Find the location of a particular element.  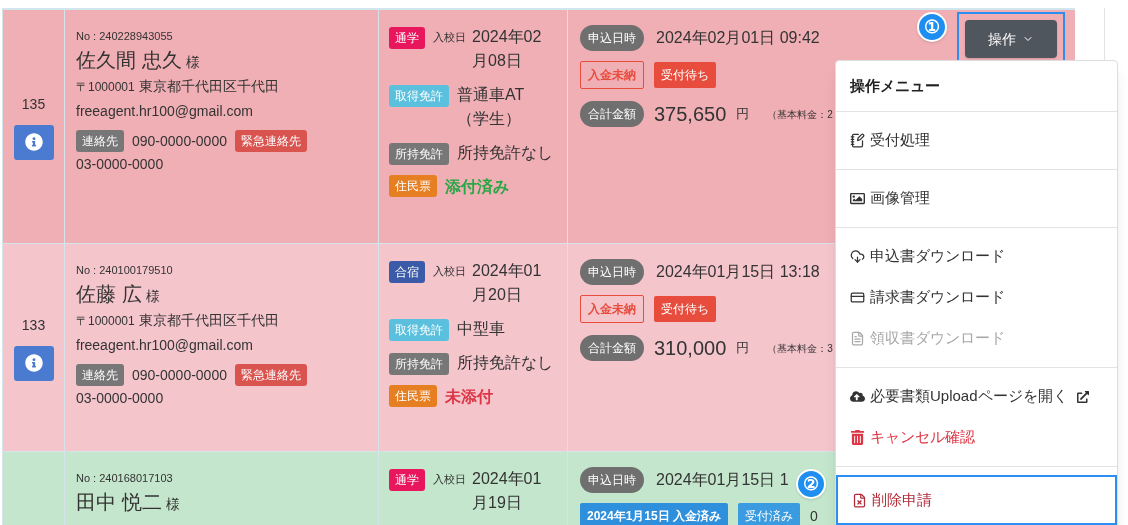

application-date: 2024年02月01日 09:42 is located at coordinates (738, 38).